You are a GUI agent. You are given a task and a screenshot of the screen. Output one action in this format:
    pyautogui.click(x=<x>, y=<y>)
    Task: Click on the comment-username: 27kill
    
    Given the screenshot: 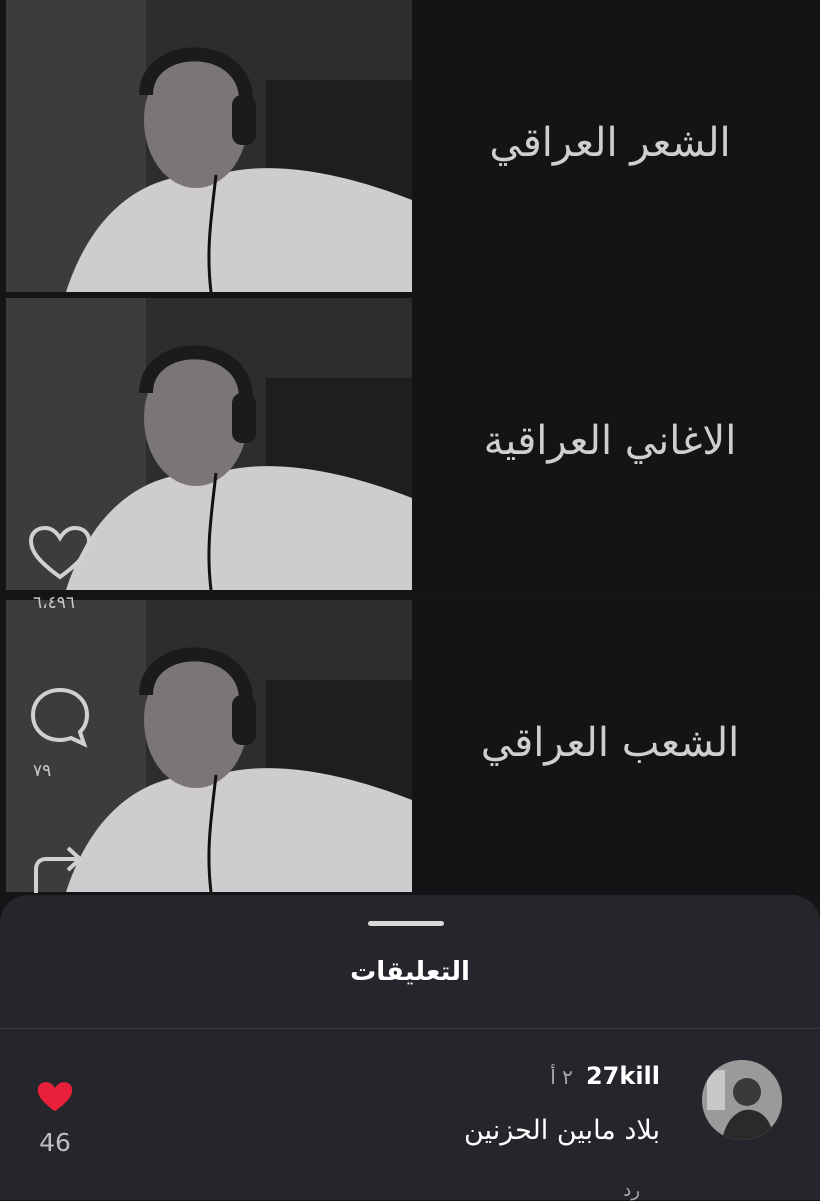 What is the action you would take?
    pyautogui.click(x=623, y=1076)
    